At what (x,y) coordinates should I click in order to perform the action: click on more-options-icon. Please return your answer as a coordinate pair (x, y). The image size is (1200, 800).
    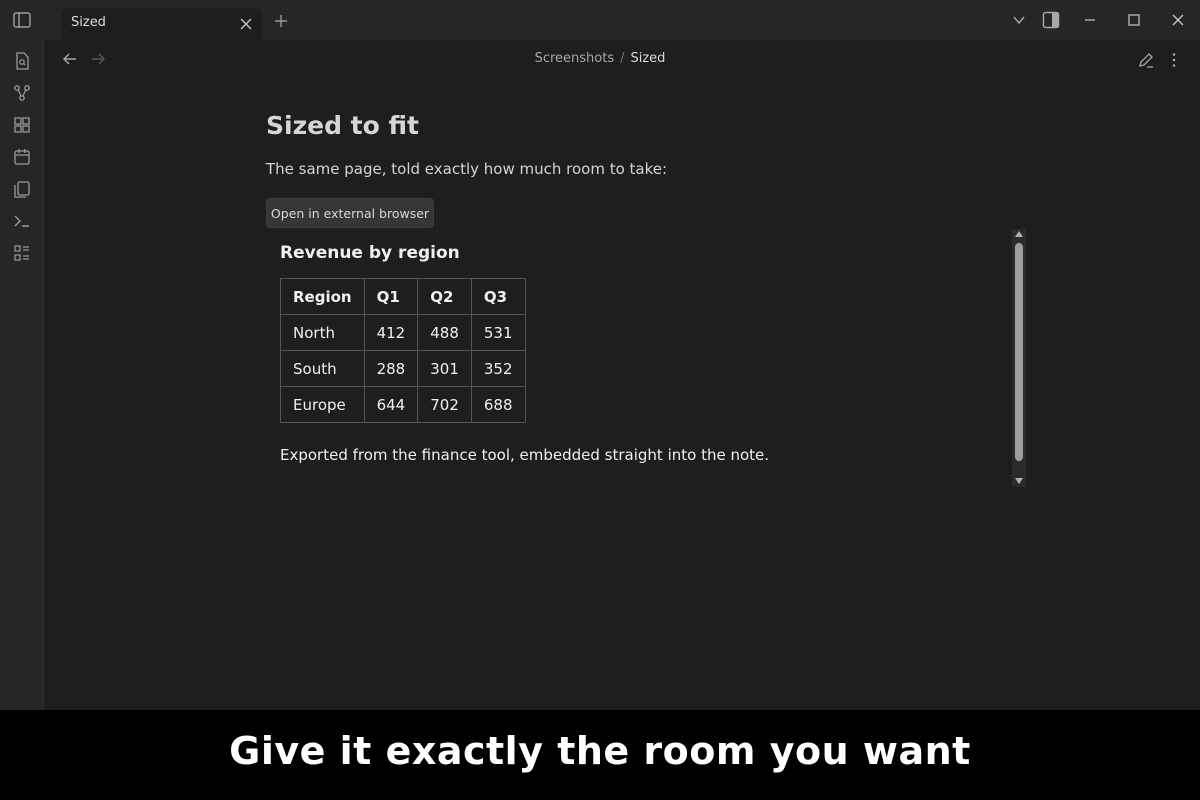
    Looking at the image, I should click on (1174, 60).